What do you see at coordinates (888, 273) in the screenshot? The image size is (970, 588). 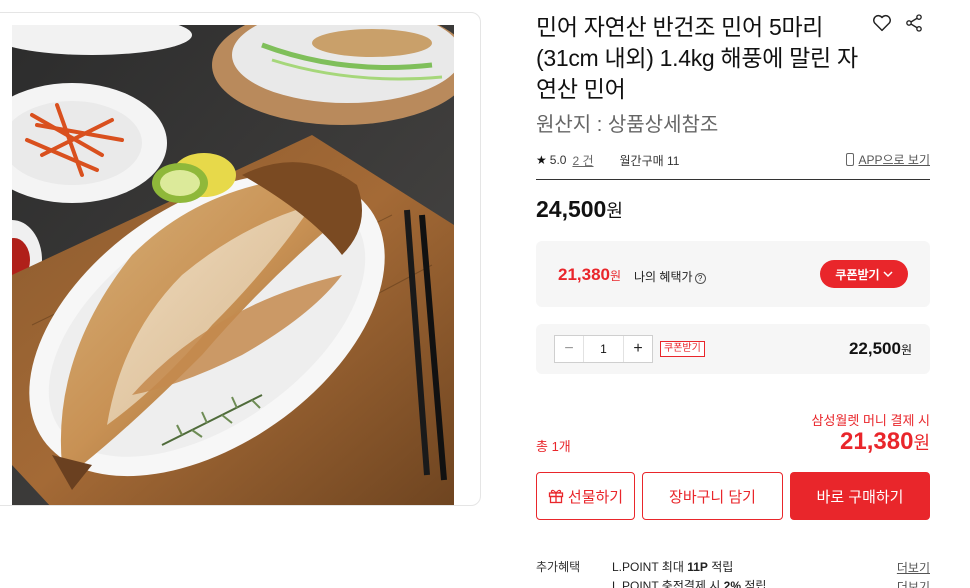 I see `chevron-down-icon` at bounding box center [888, 273].